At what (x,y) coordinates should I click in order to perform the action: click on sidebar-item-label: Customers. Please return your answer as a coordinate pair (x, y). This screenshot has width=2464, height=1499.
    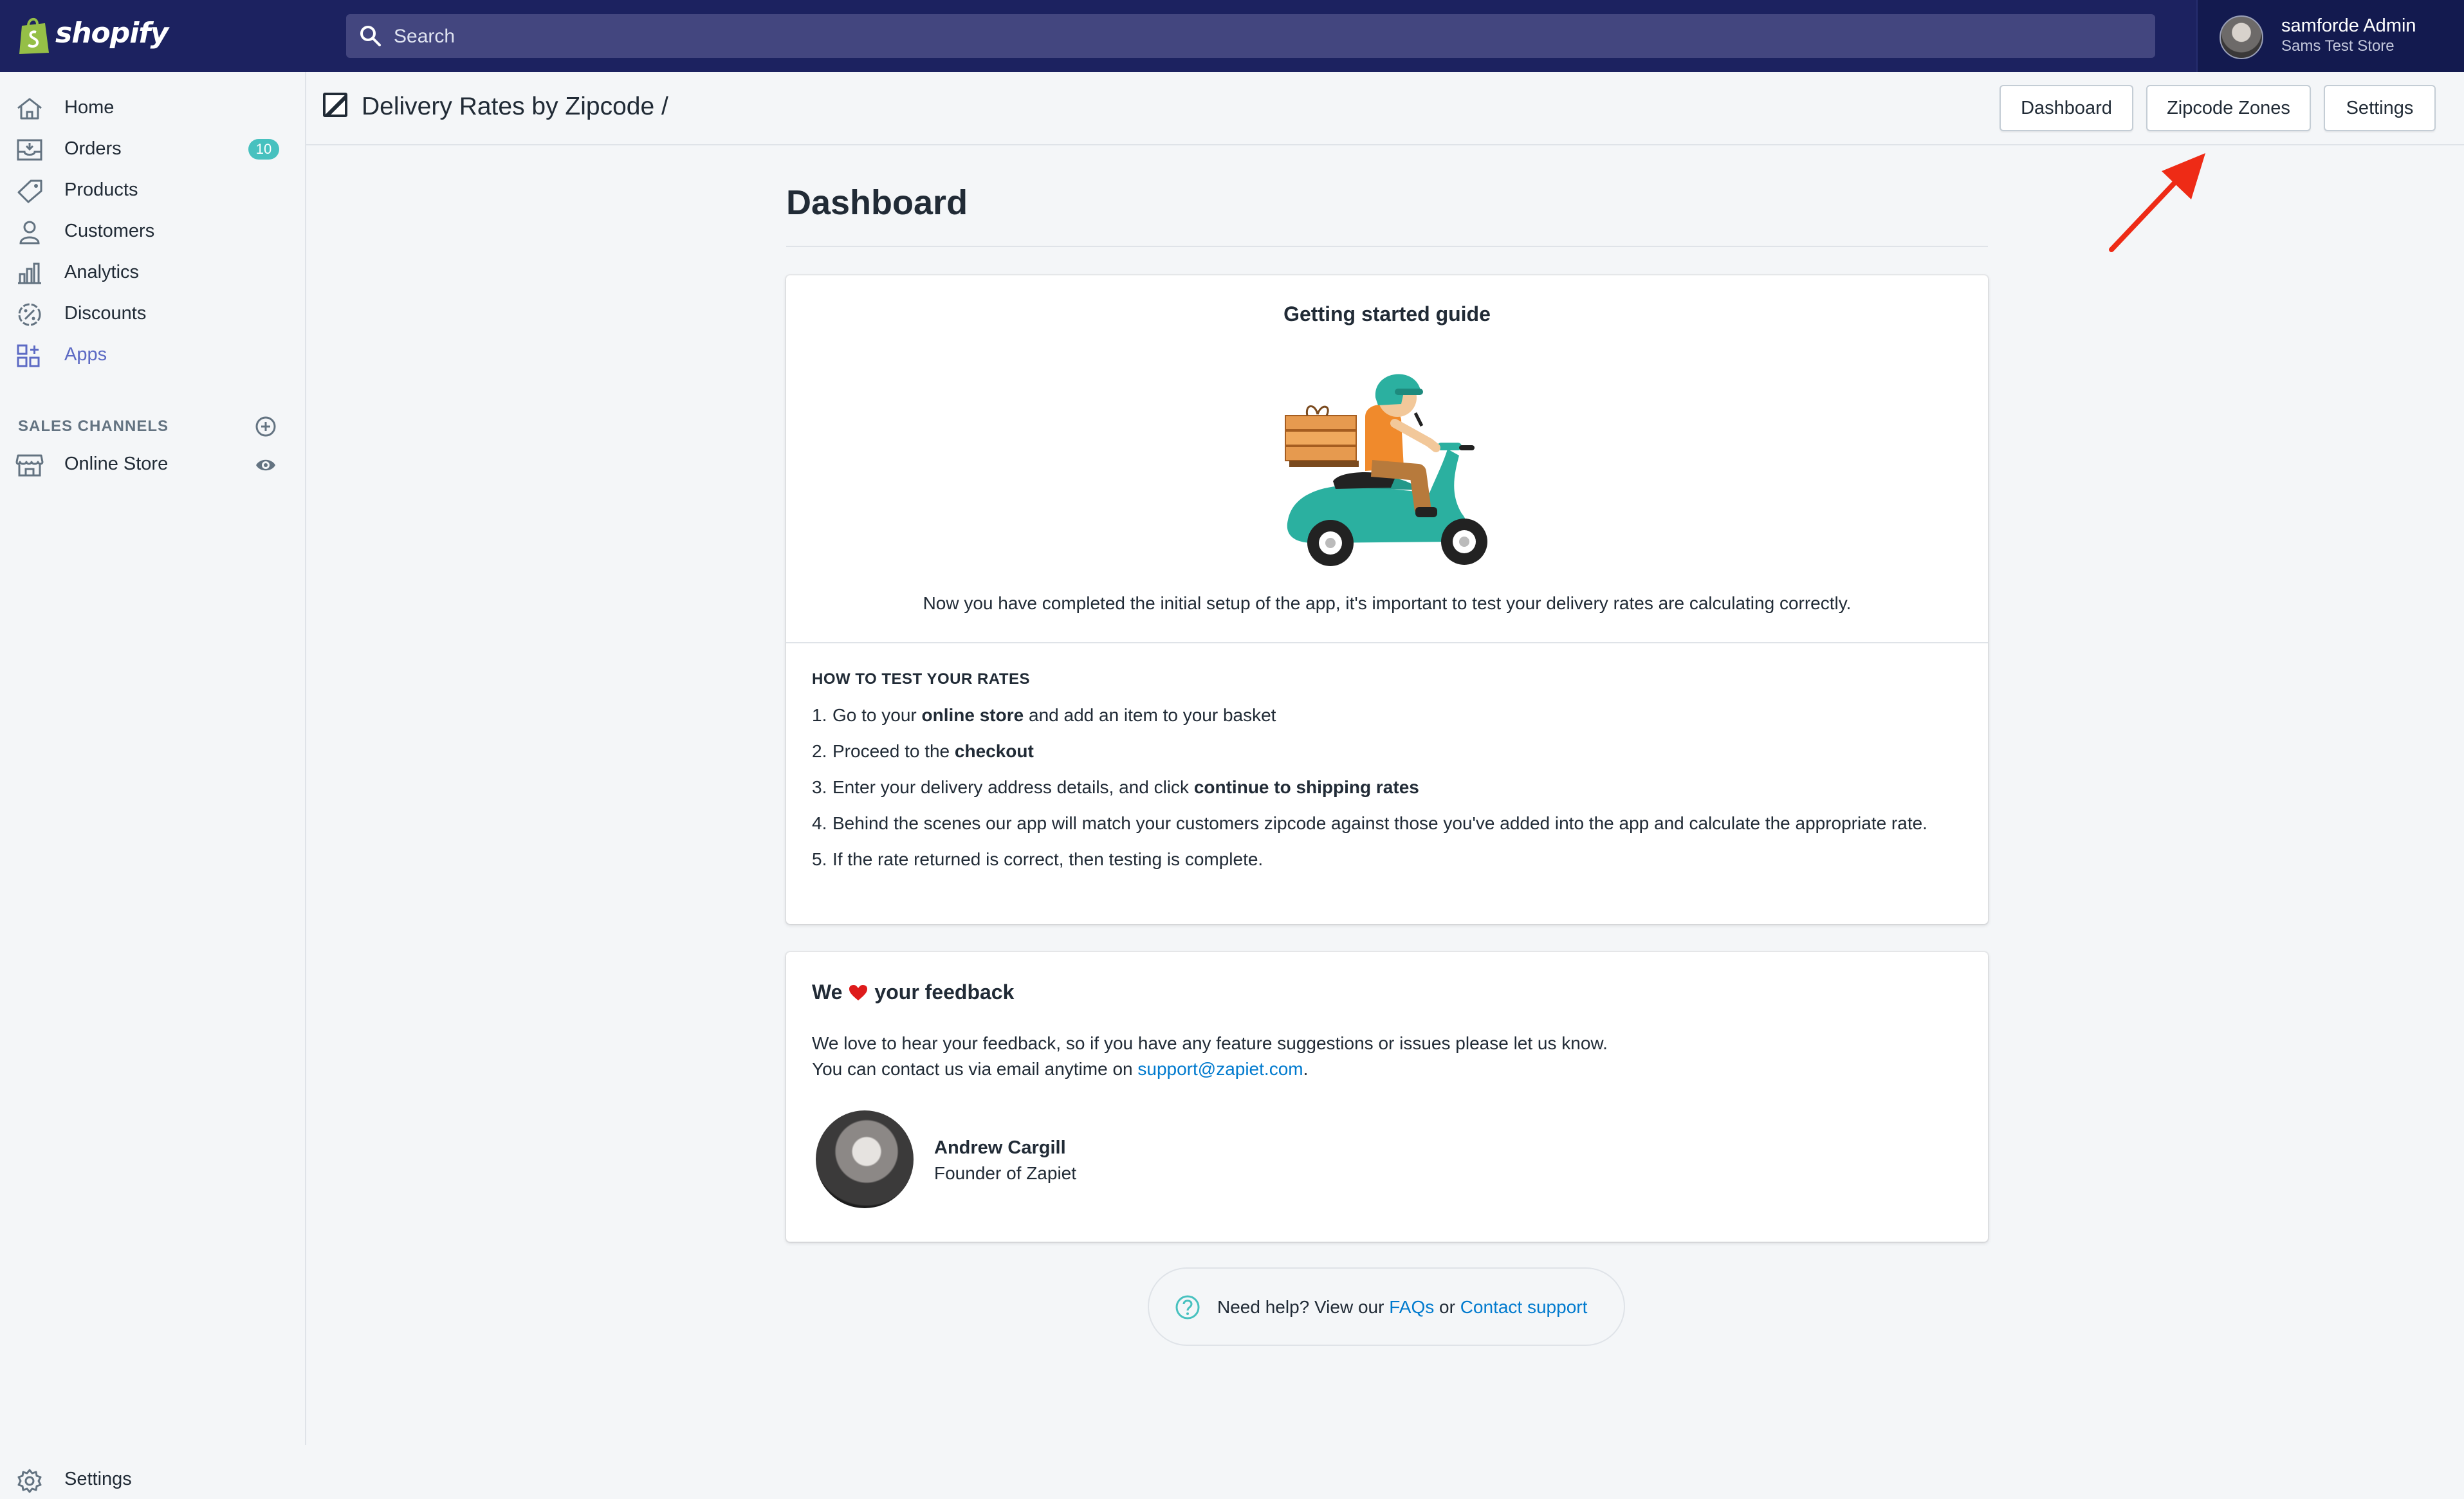
    Looking at the image, I should click on (110, 231).